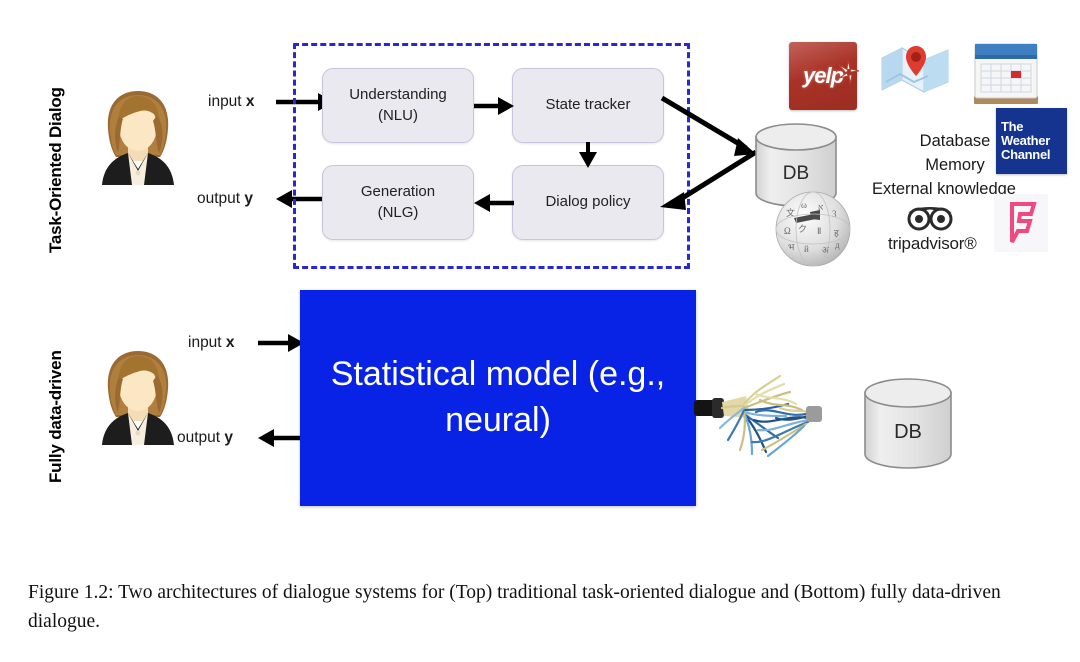 The image size is (1080, 662). What do you see at coordinates (138, 398) in the screenshot?
I see `user-avatar-bottom` at bounding box center [138, 398].